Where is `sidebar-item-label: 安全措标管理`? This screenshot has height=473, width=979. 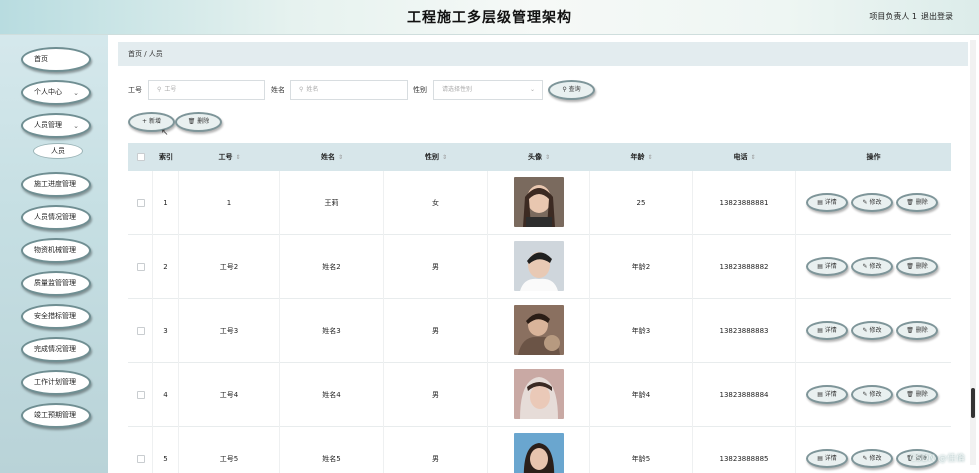 sidebar-item-label: 安全措标管理 is located at coordinates (55, 316).